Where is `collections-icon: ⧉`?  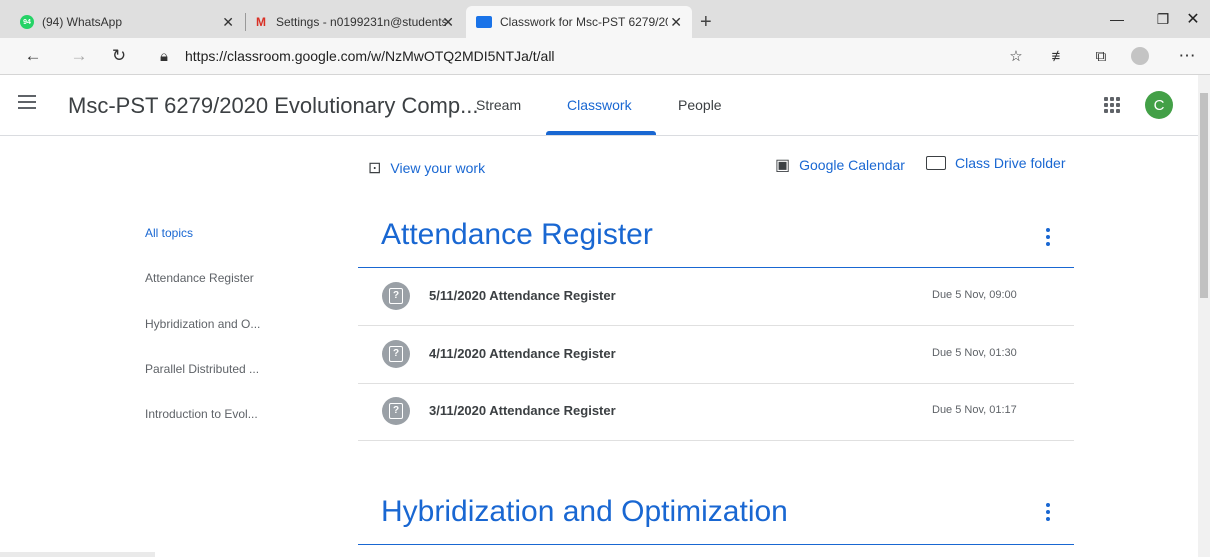 collections-icon: ⧉ is located at coordinates (1101, 56).